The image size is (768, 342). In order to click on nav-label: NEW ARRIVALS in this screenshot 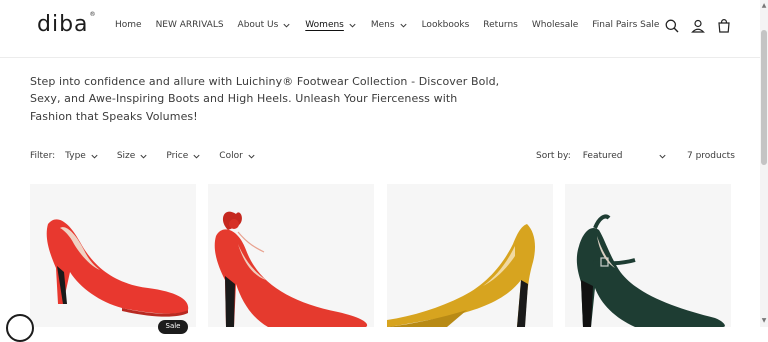, I will do `click(189, 25)`.